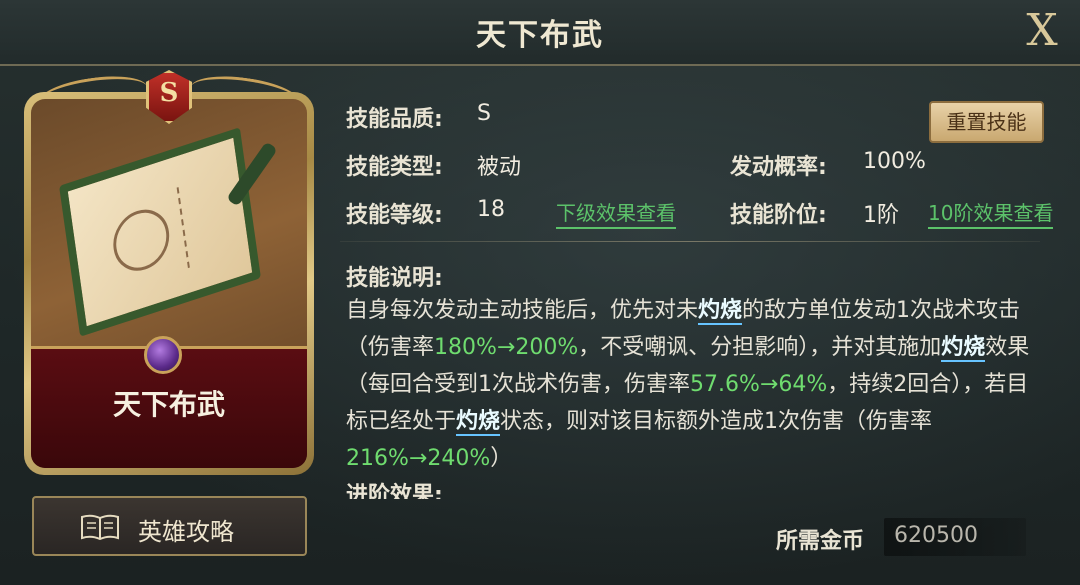  I want to click on damage-rate-value: 57.6%→64%, so click(759, 384).